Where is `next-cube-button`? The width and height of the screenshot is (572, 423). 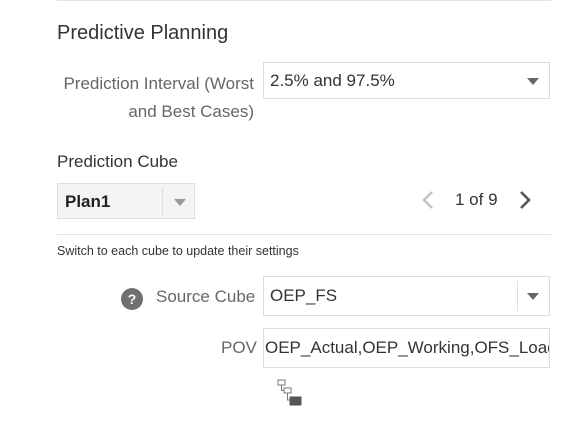 next-cube-button is located at coordinates (525, 200).